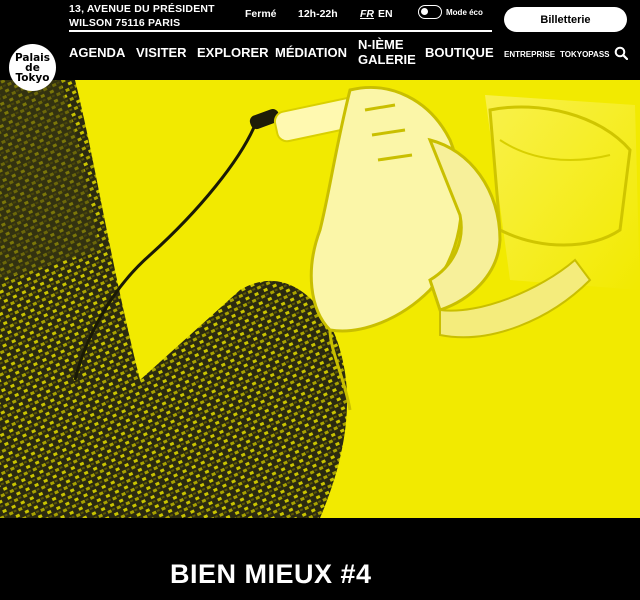 This screenshot has height=600, width=640. I want to click on nav-entreprise: ENTREPRISE, so click(529, 54).